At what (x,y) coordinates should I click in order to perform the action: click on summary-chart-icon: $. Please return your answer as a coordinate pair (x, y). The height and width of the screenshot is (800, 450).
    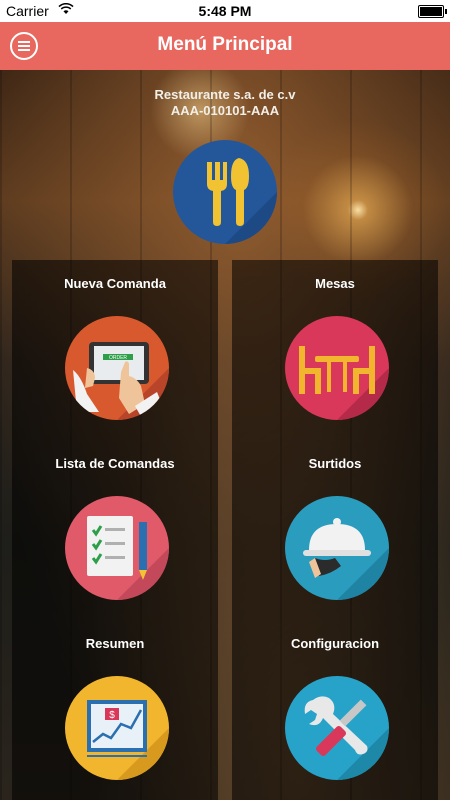
    Looking at the image, I should click on (117, 728).